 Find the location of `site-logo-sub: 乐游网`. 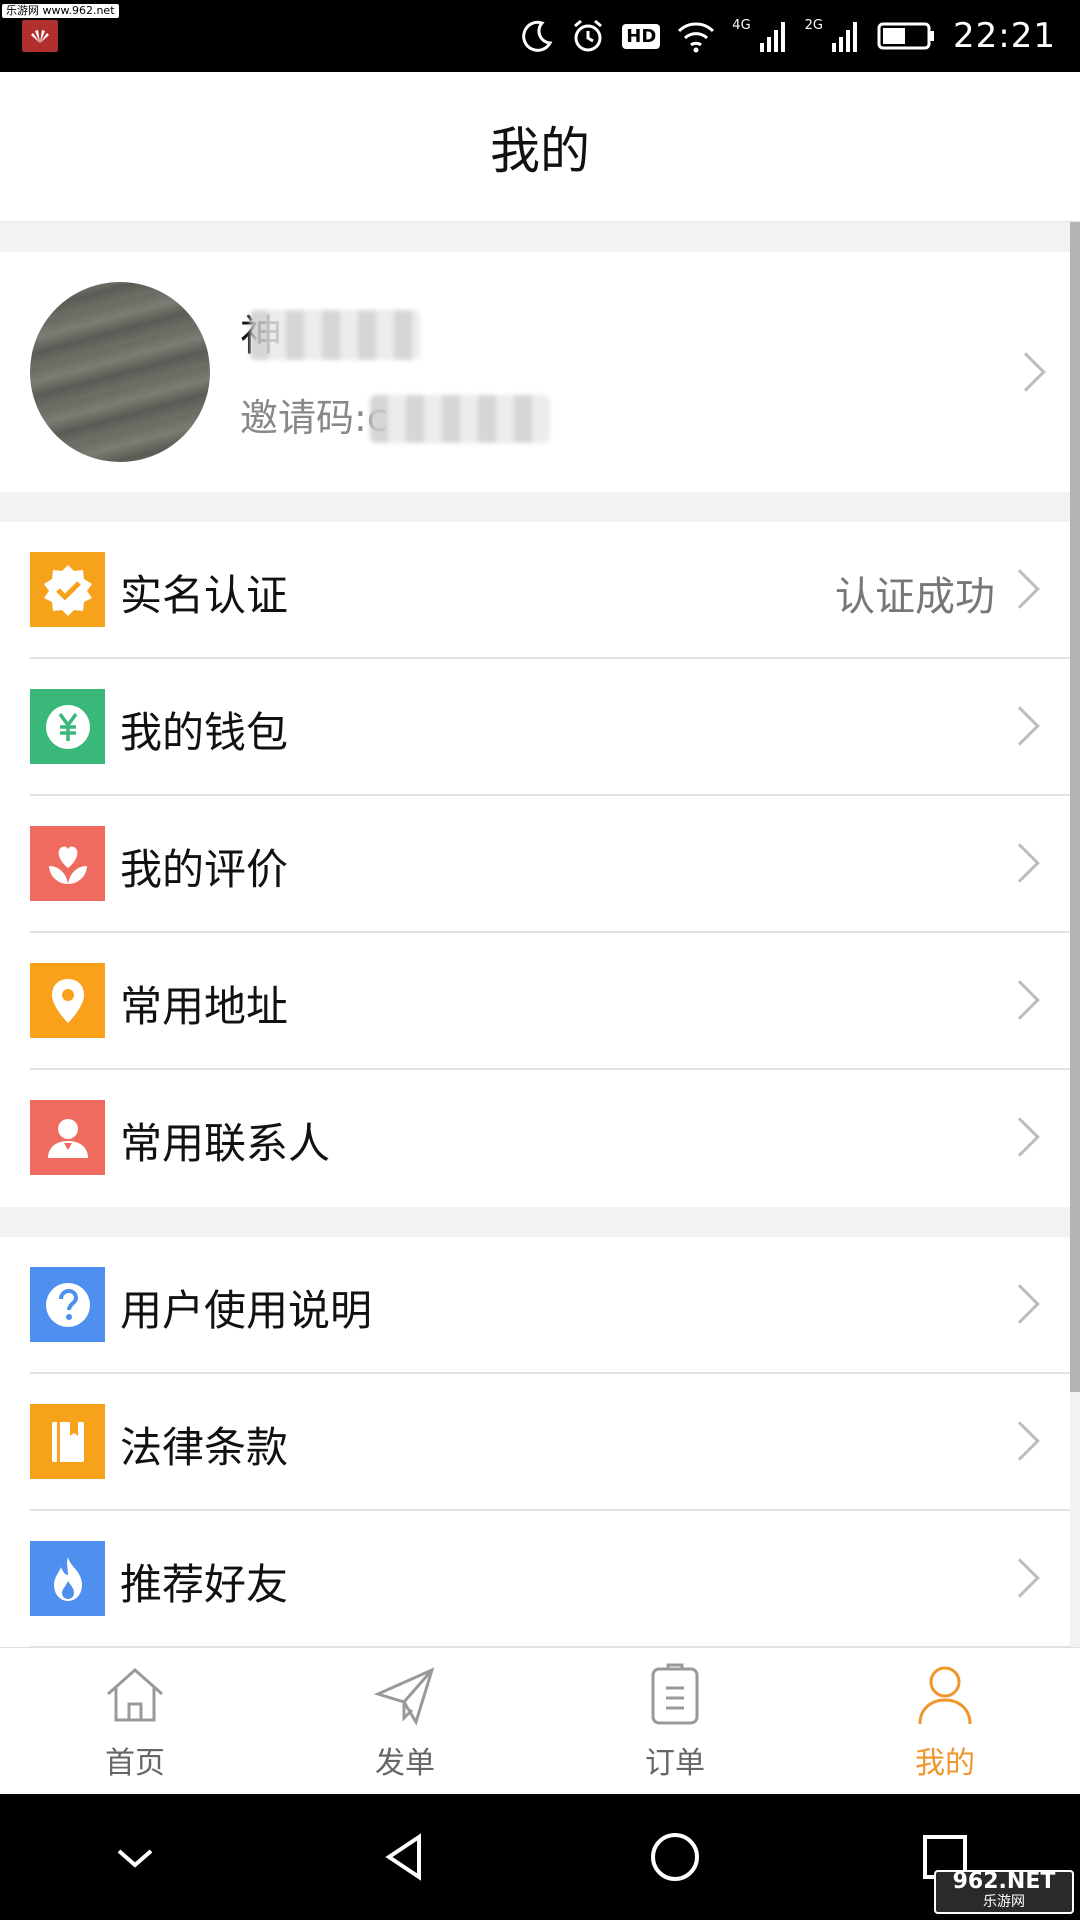

site-logo-sub: 乐游网 is located at coordinates (1004, 1902).